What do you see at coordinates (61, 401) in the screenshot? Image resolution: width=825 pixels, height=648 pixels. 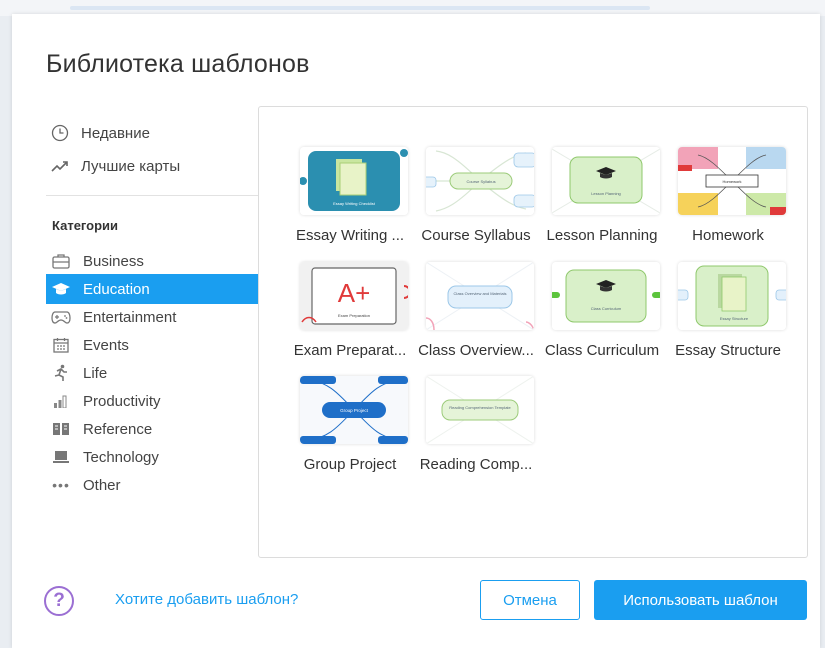 I see `bar-chart-icon` at bounding box center [61, 401].